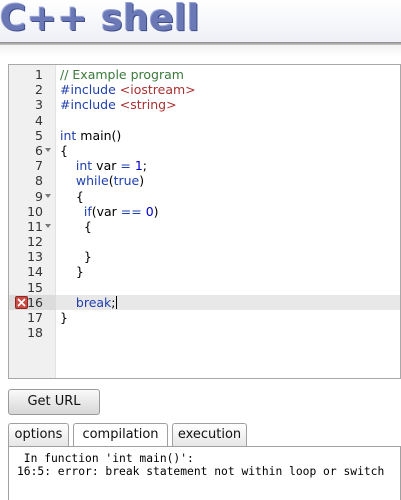 This screenshot has height=500, width=401. Describe the element at coordinates (204, 120) in the screenshot. I see `code-line: 4` at that location.